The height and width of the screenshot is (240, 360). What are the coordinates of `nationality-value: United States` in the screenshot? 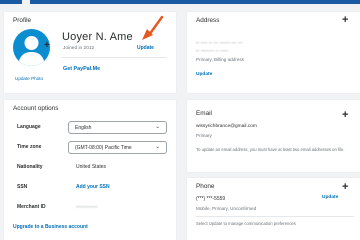 It's located at (91, 167).